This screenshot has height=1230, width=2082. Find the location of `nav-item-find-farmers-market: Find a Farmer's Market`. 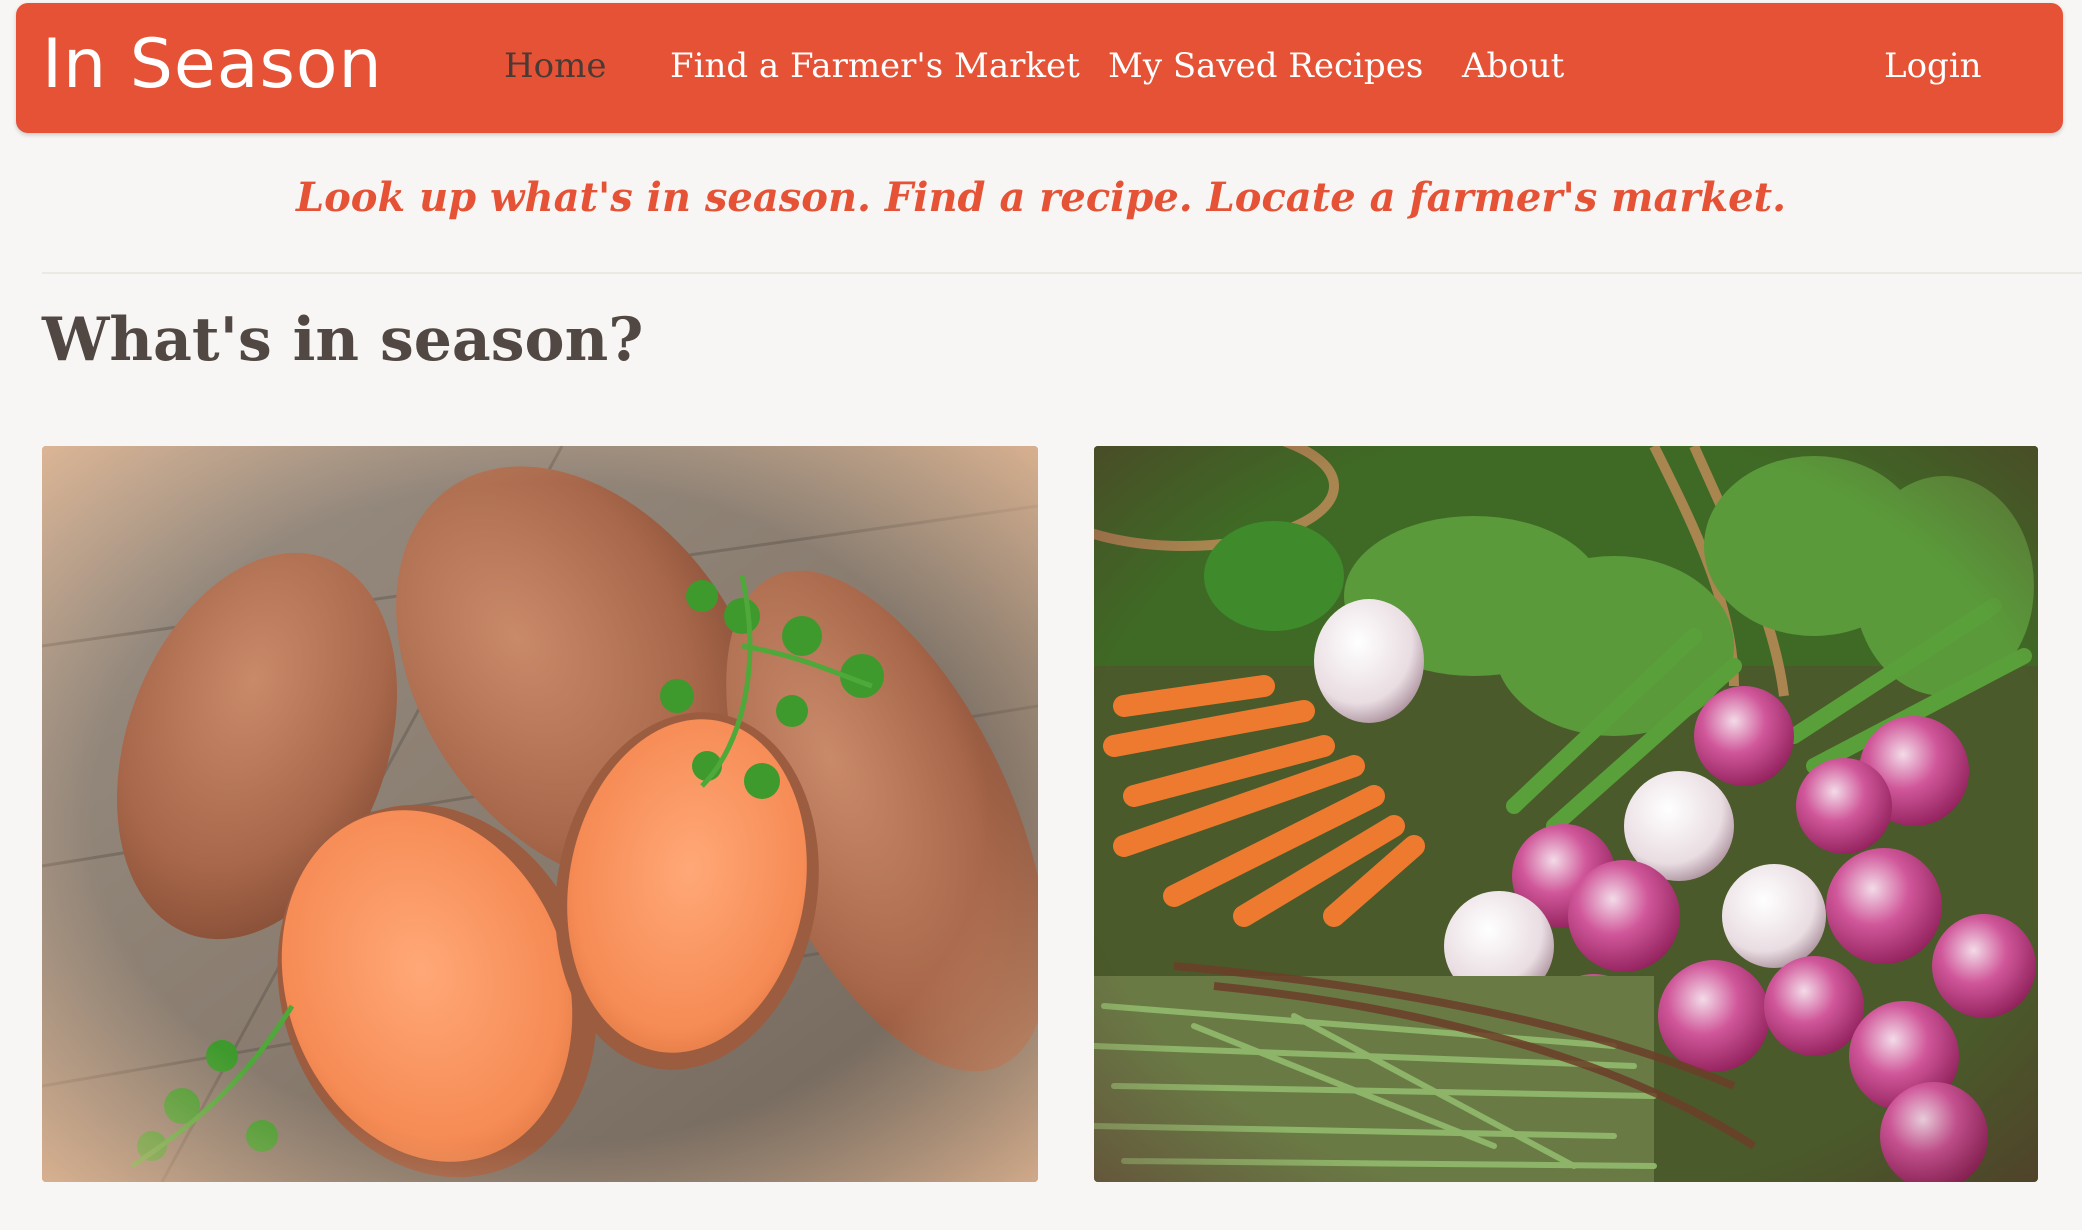

nav-item-find-farmers-market: Find a Farmer's Market is located at coordinates (875, 66).